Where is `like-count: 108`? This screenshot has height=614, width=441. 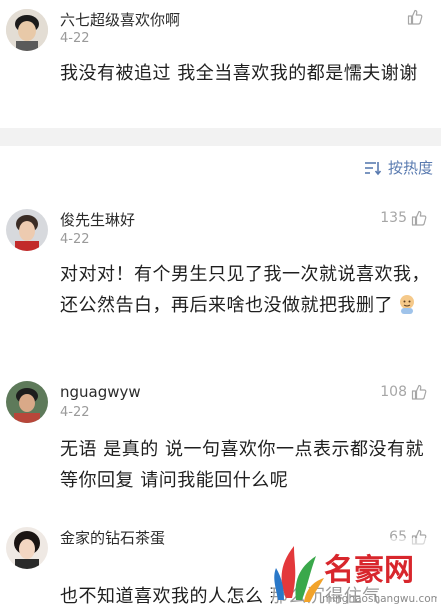 like-count: 108 is located at coordinates (393, 392).